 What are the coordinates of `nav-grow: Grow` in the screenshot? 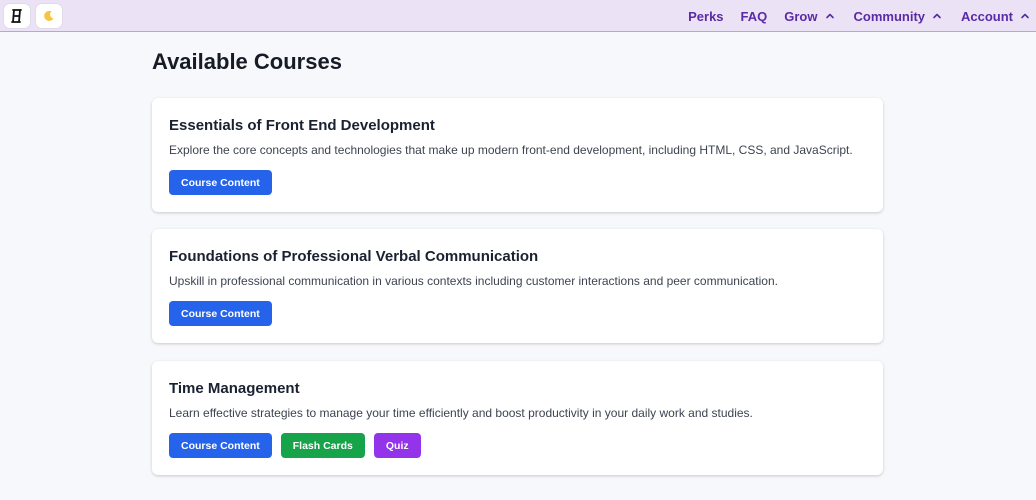 It's located at (809, 16).